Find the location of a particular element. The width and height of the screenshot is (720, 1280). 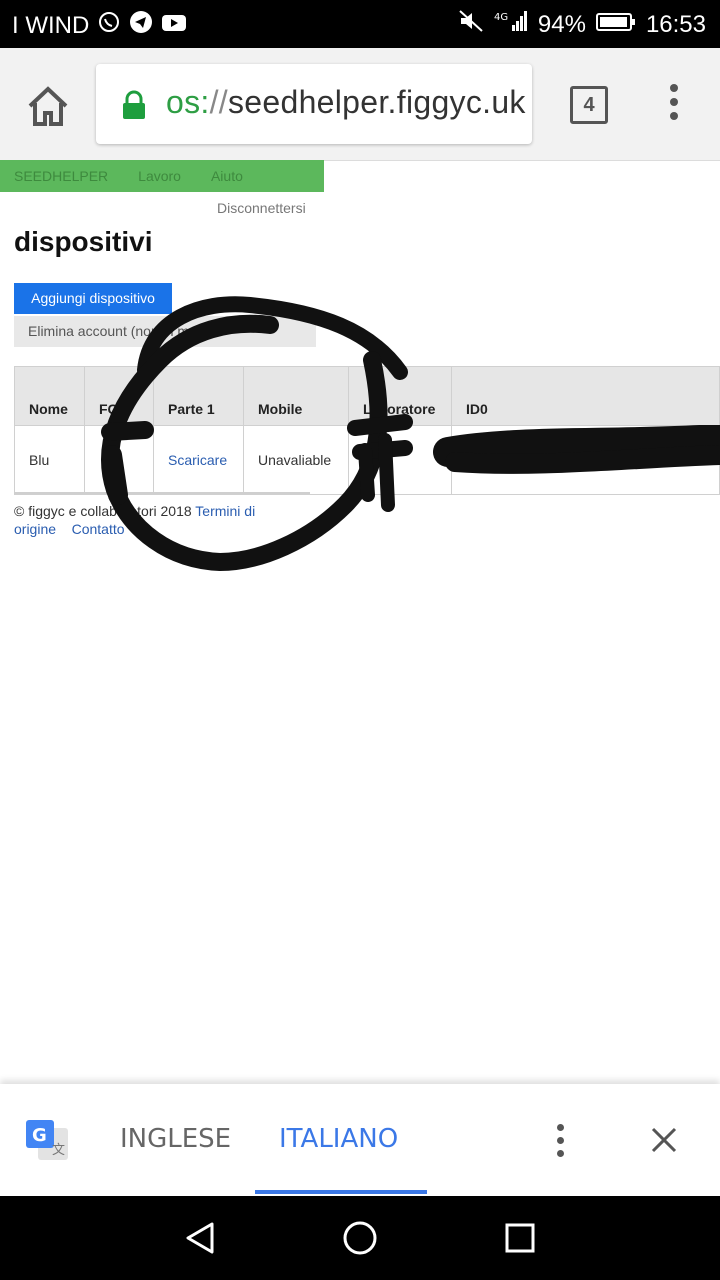

battery-icon is located at coordinates (615, 25).